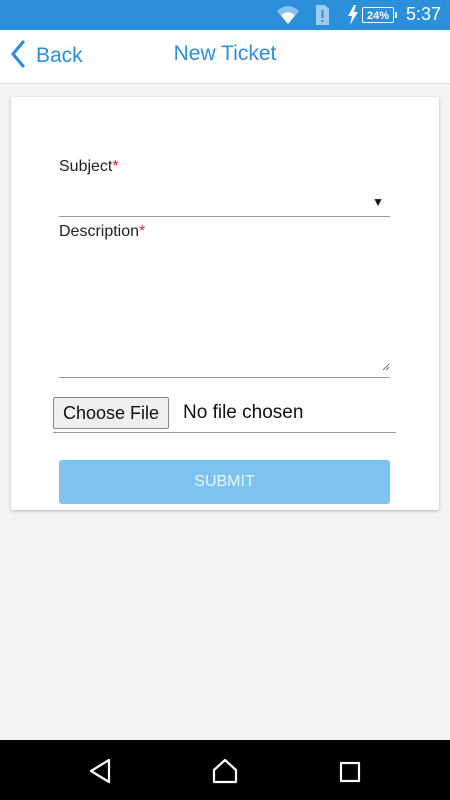  What do you see at coordinates (288, 17) in the screenshot?
I see `wifi-icon` at bounding box center [288, 17].